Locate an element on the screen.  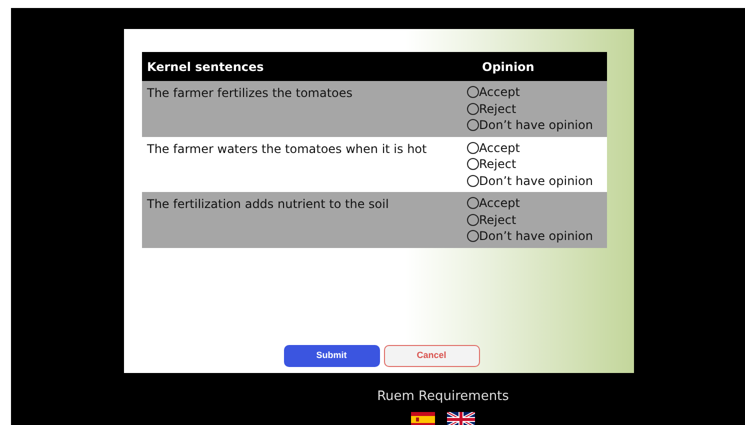
spain-flag-icon is located at coordinates (423, 418).